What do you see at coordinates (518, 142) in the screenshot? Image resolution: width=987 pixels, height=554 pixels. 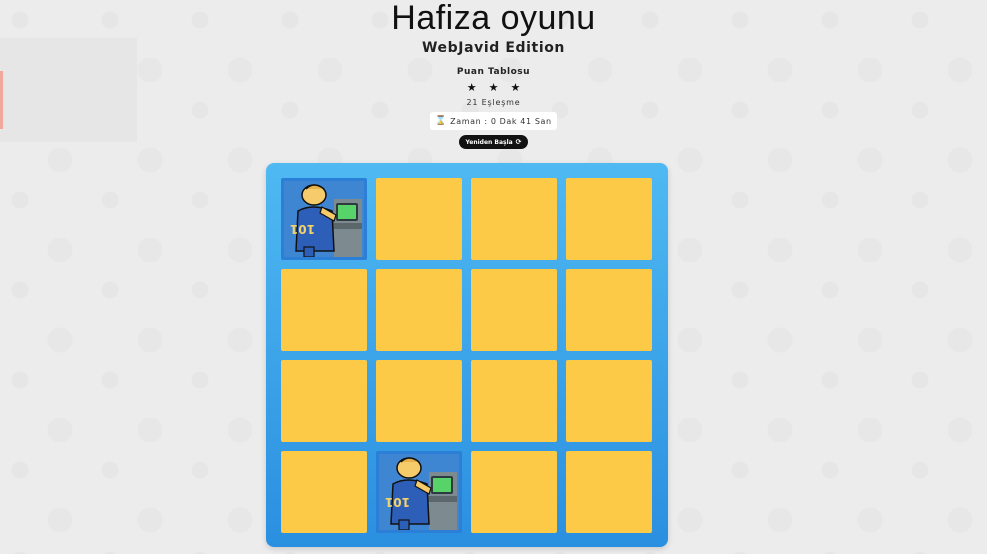 I see `refresh-icon: ⟳` at bounding box center [518, 142].